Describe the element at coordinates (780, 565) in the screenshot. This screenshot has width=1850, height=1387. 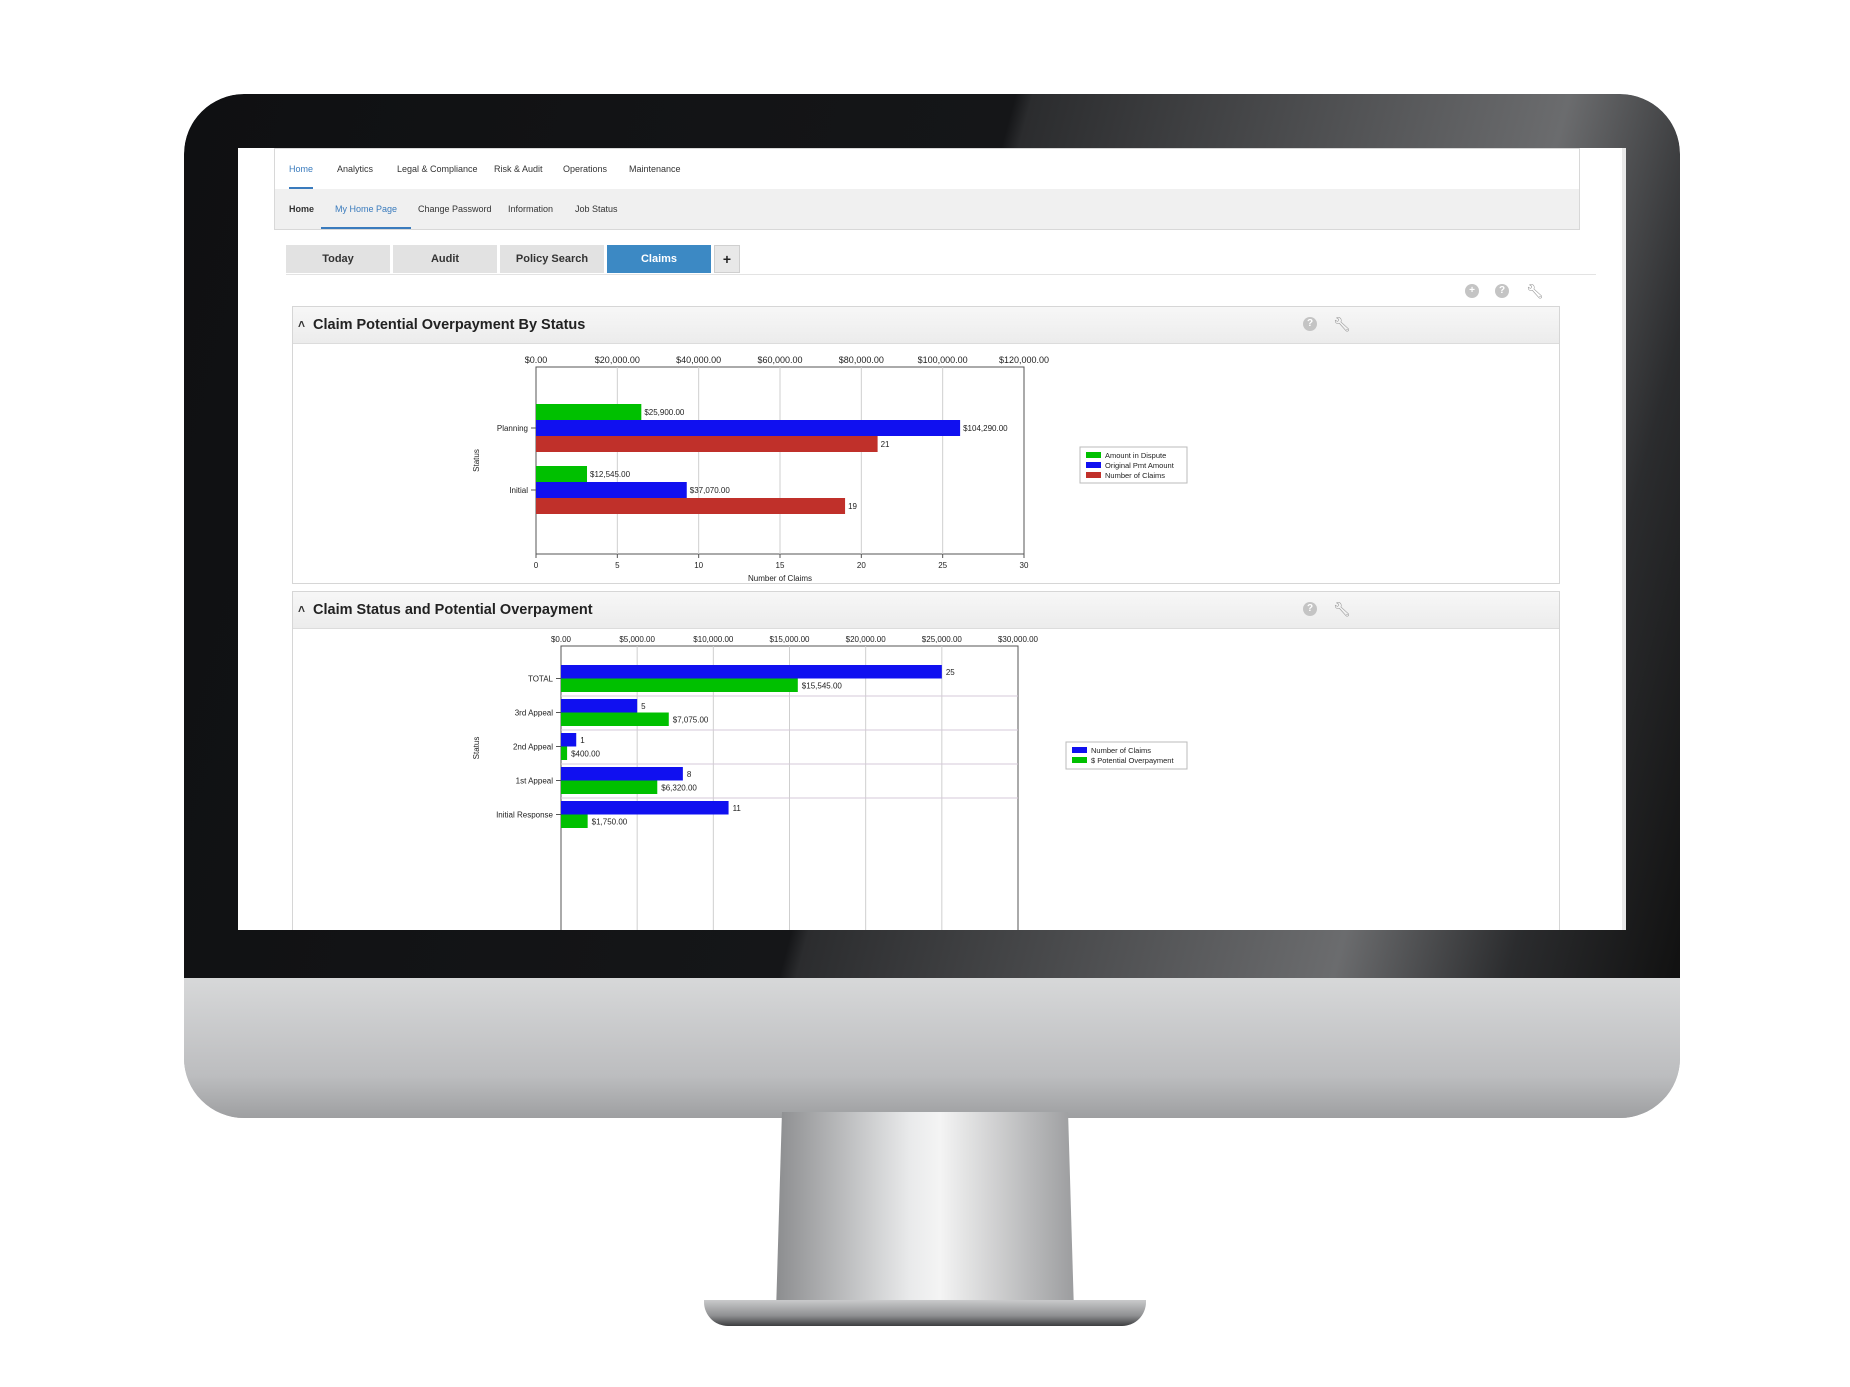
I see `x-tick-label: 15` at that location.